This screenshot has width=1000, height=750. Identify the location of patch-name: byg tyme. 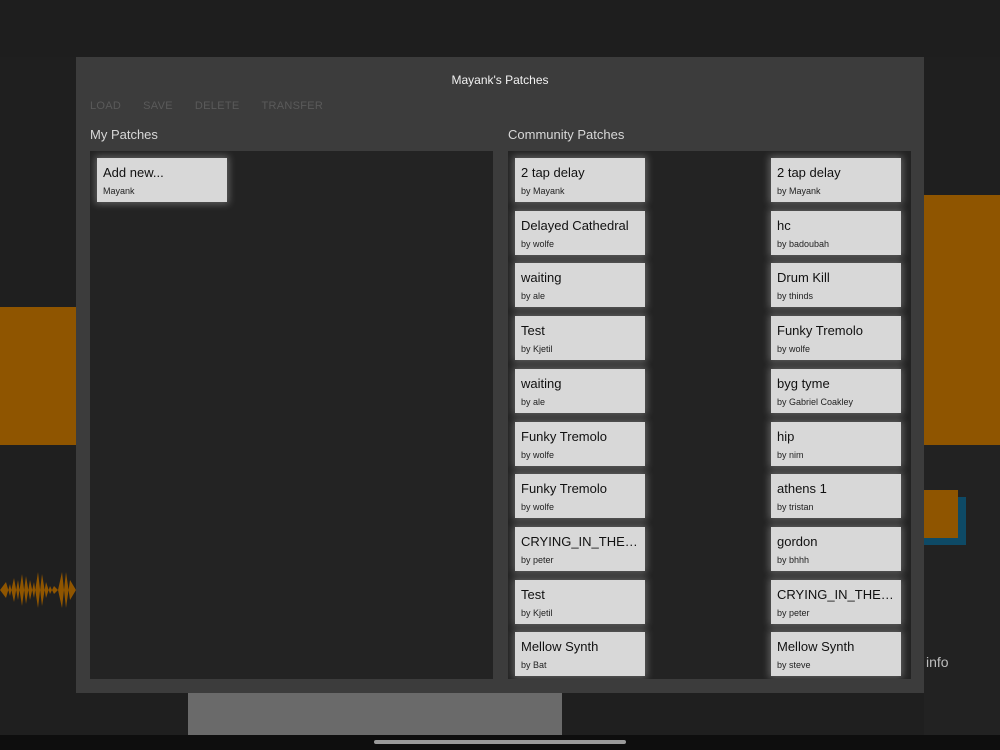
(803, 383).